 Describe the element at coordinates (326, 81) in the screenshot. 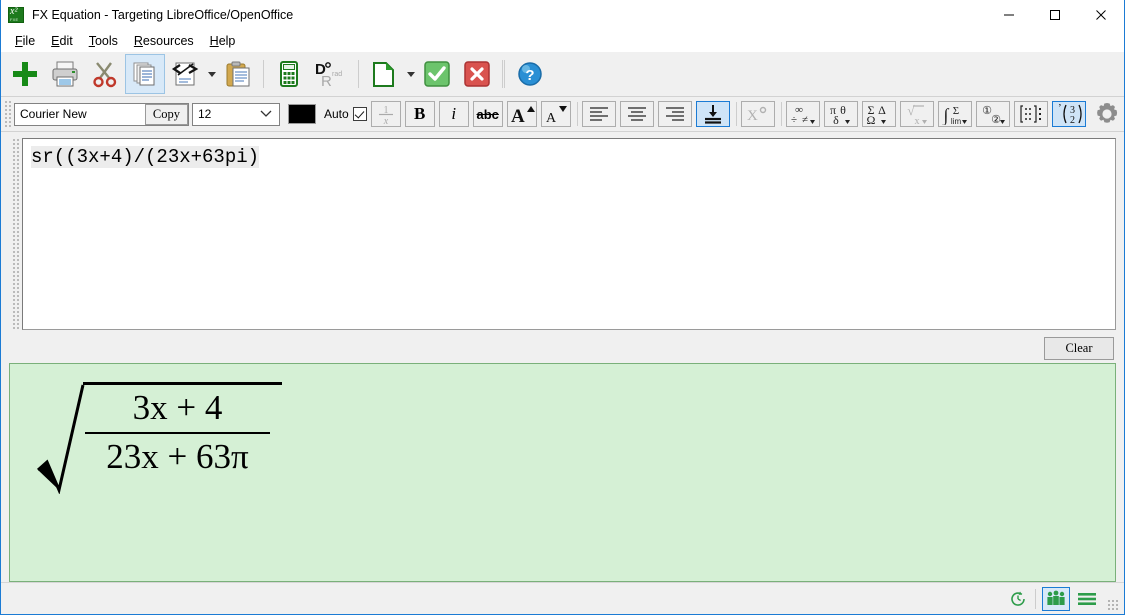

I see `svg-text: R` at that location.